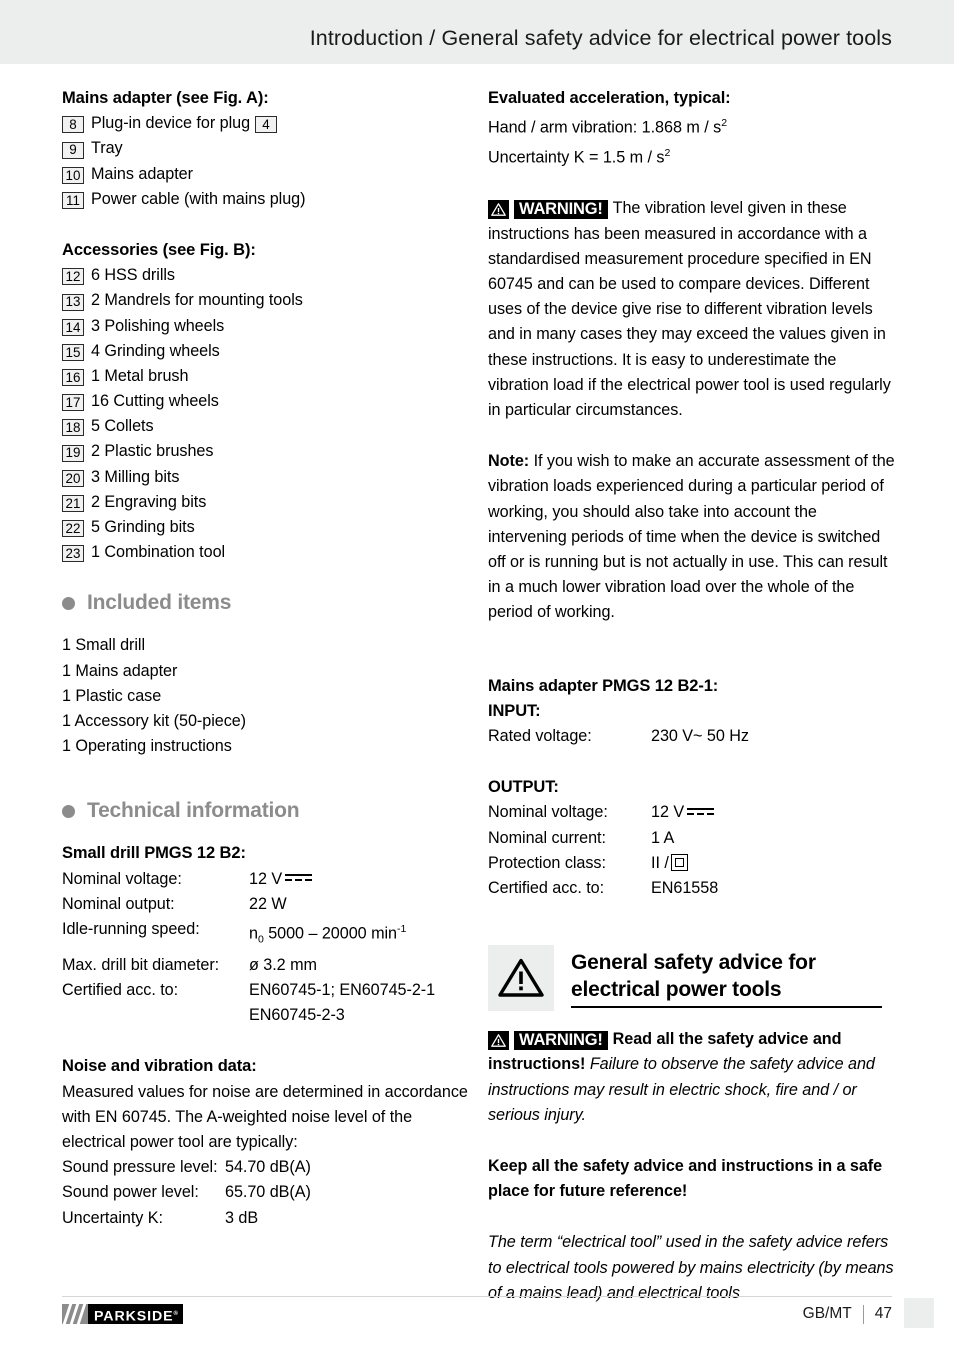 Image resolution: width=954 pixels, height=1354 pixels. What do you see at coordinates (242, 1217) in the screenshot?
I see `spec-value: 3 dB` at bounding box center [242, 1217].